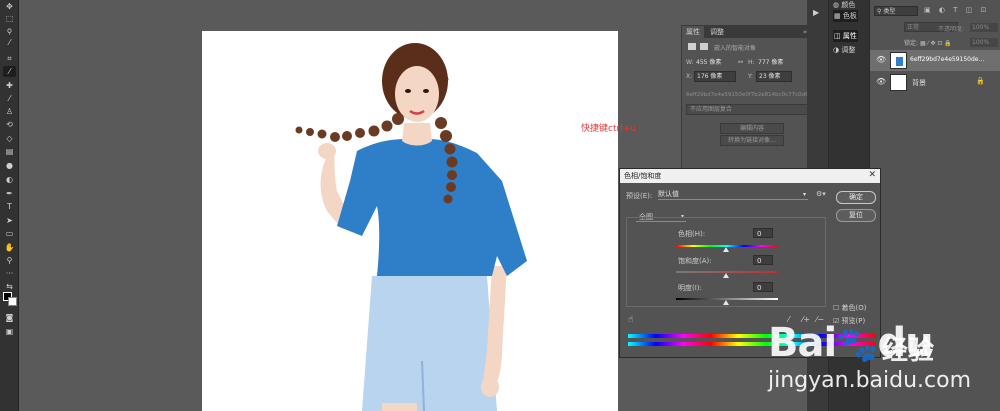 The width and height of the screenshot is (1000, 411). I want to click on brush-tool-icon: ⁄, so click(9, 98).